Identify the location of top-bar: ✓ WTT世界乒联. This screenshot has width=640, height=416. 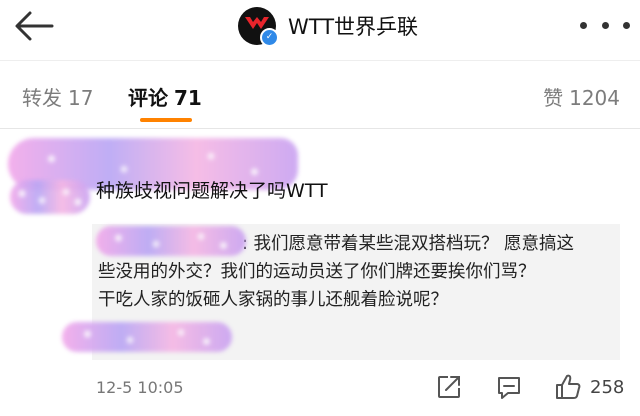
(320, 26).